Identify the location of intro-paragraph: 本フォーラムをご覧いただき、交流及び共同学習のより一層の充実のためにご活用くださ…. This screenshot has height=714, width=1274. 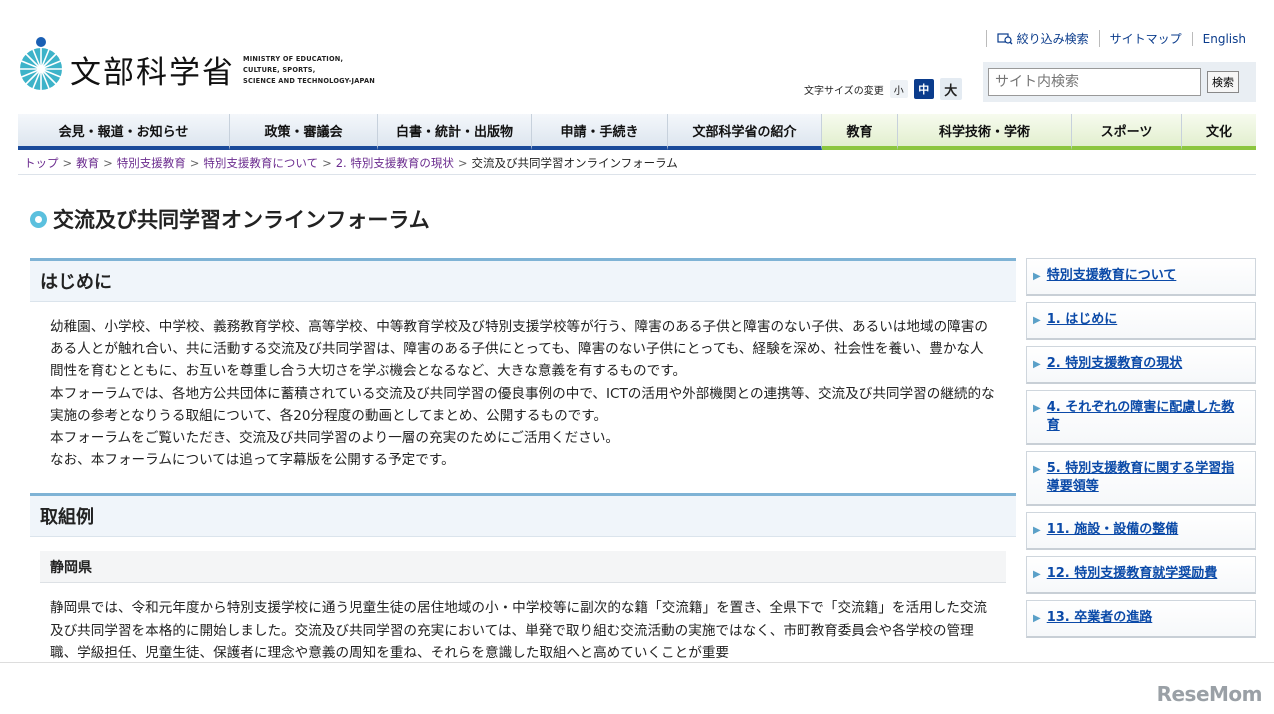
(335, 438).